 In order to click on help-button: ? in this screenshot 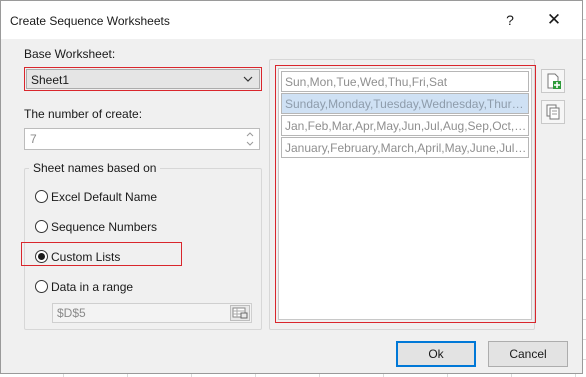, I will do `click(510, 20)`.